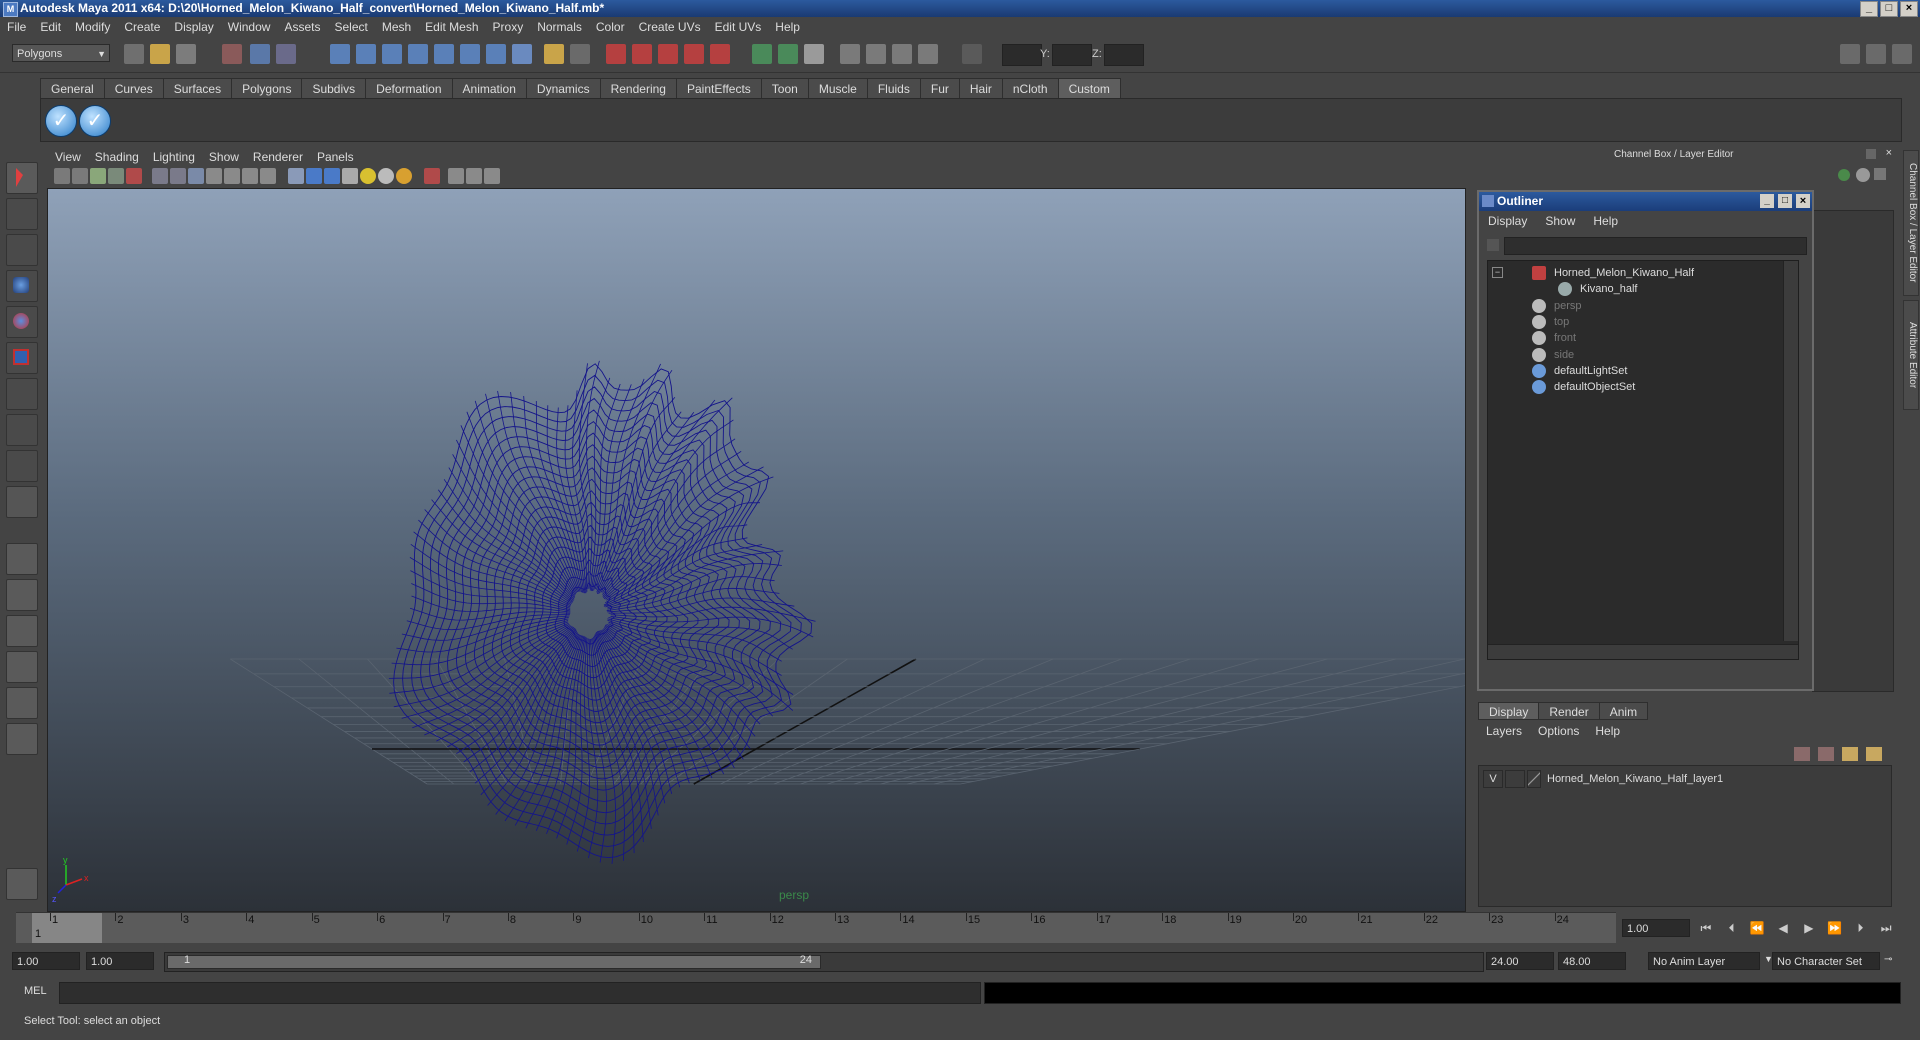 The width and height of the screenshot is (1920, 1040). Describe the element at coordinates (22, 502) in the screenshot. I see `last-tool-icon` at that location.